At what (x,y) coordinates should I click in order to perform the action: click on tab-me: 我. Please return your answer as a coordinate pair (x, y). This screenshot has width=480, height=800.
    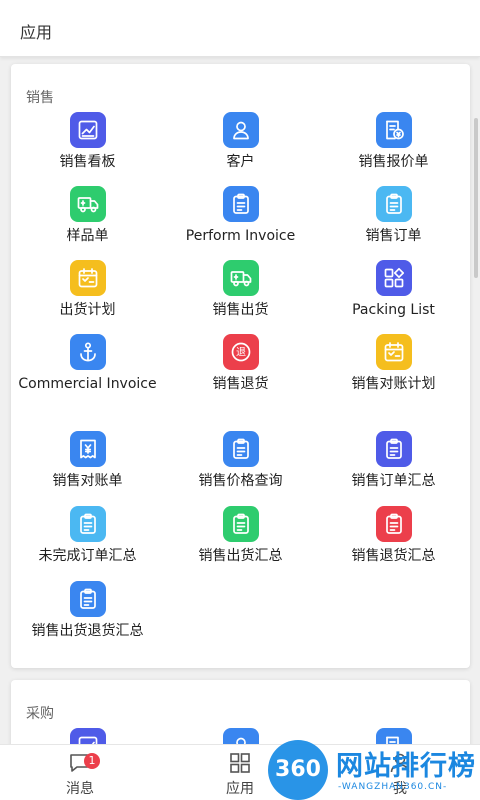
    Looking at the image, I should click on (400, 772).